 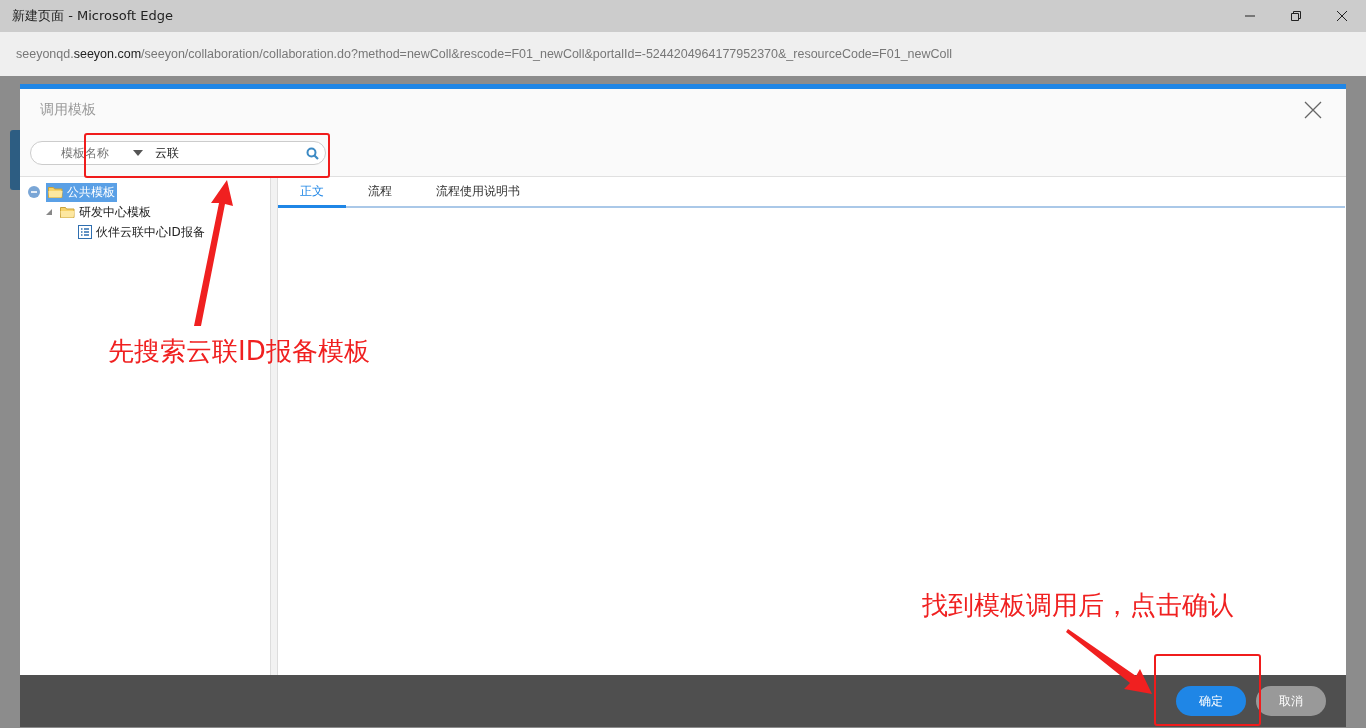 What do you see at coordinates (484, 54) in the screenshot?
I see `url-text: seeyonqd.seeyon.com/seeyon/collaboration/collaboration.do?method=newColl&rescode=F01_newColl&portalId=-5244204964177952370&_resourceCode=F01_newColl` at bounding box center [484, 54].